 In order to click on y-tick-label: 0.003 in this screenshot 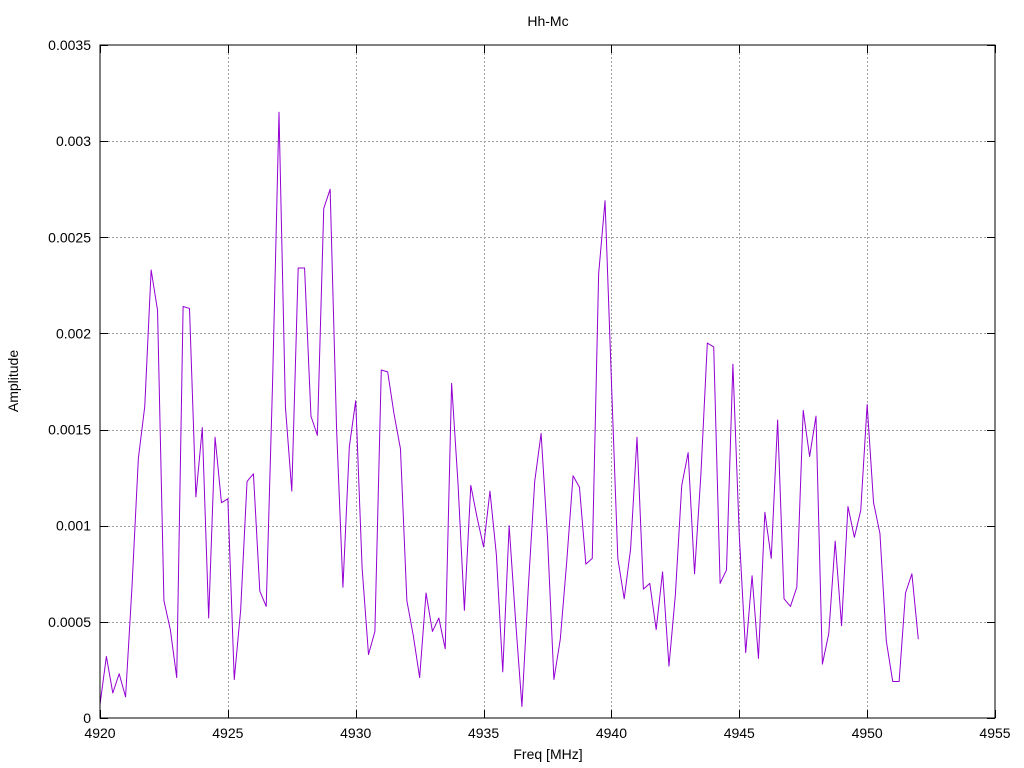, I will do `click(73, 141)`.